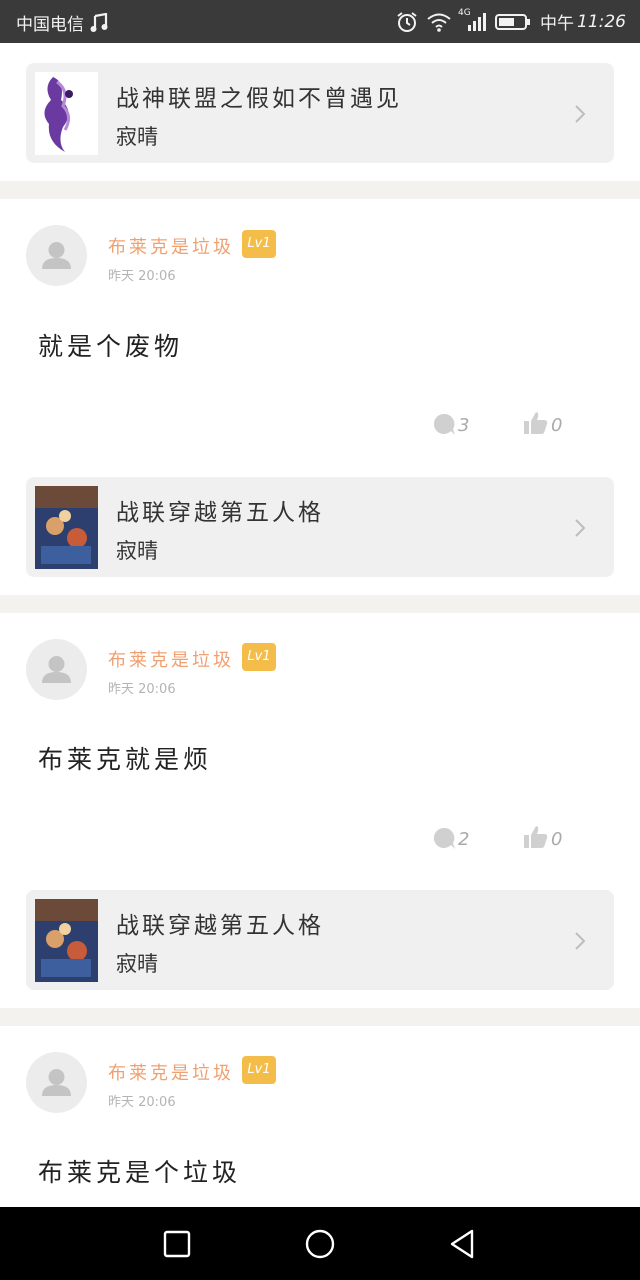 Image resolution: width=640 pixels, height=1280 pixels. Describe the element at coordinates (320, 21) in the screenshot. I see `status-bar: 中国电信 4G 中午 11:26` at that location.